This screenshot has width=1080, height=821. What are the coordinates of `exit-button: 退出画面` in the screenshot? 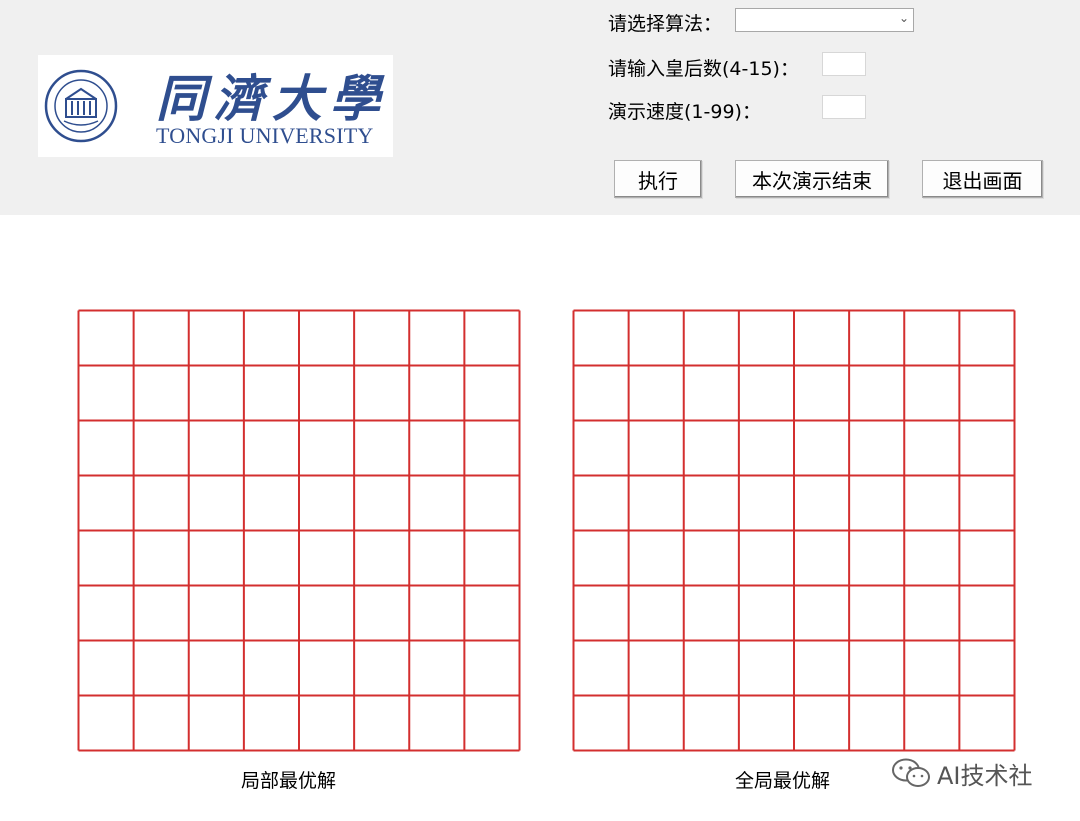 It's located at (982, 179).